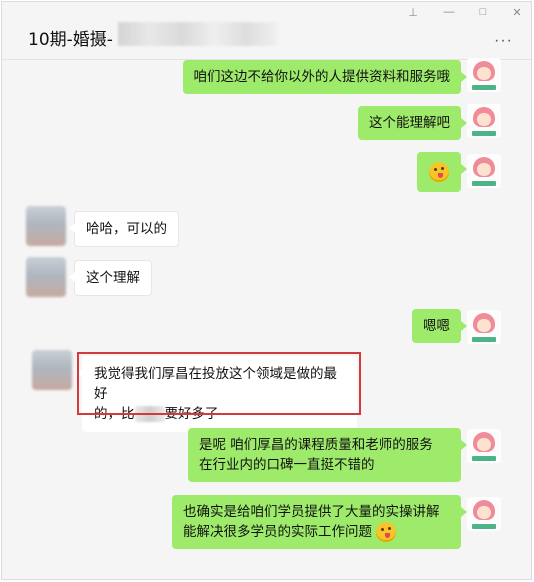 The image size is (534, 582). What do you see at coordinates (149, 414) in the screenshot?
I see `redacted-name` at bounding box center [149, 414].